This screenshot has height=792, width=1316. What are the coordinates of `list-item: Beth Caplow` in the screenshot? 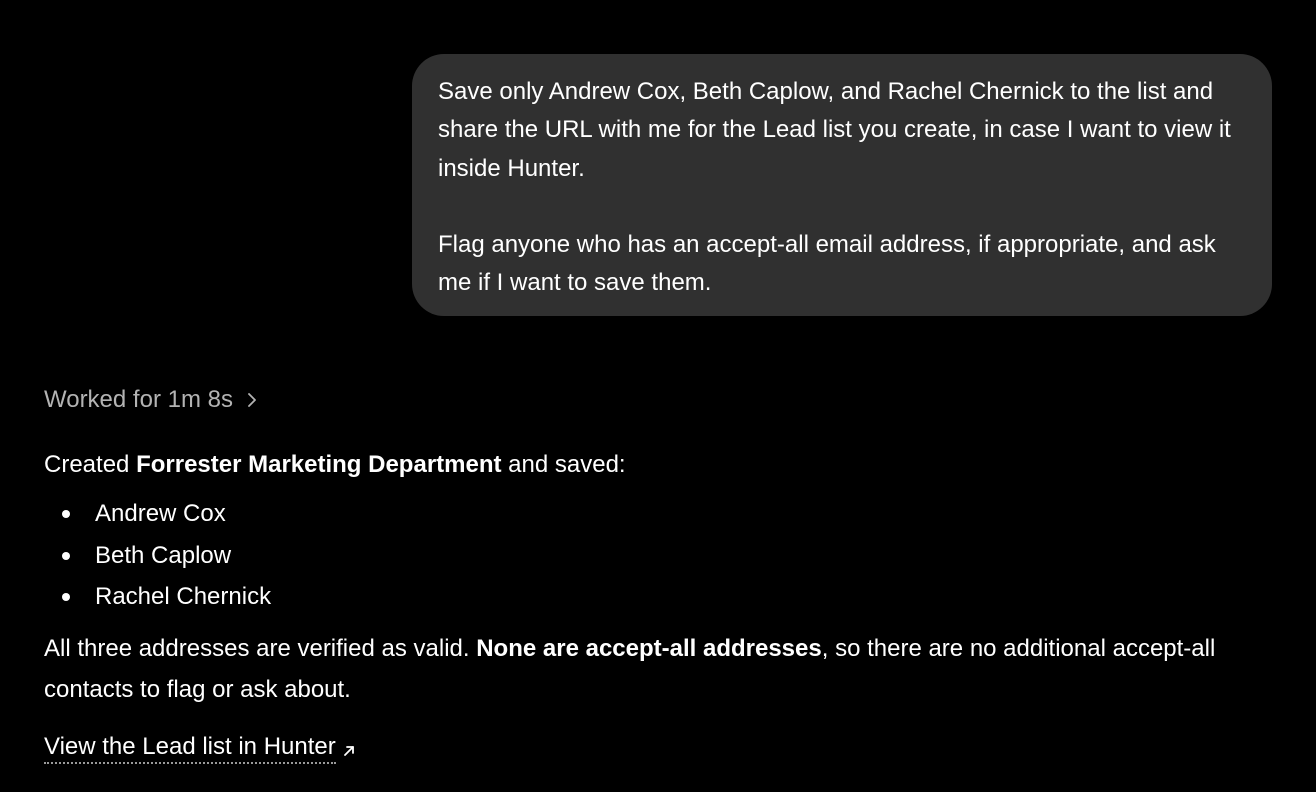 It's located at (664, 556).